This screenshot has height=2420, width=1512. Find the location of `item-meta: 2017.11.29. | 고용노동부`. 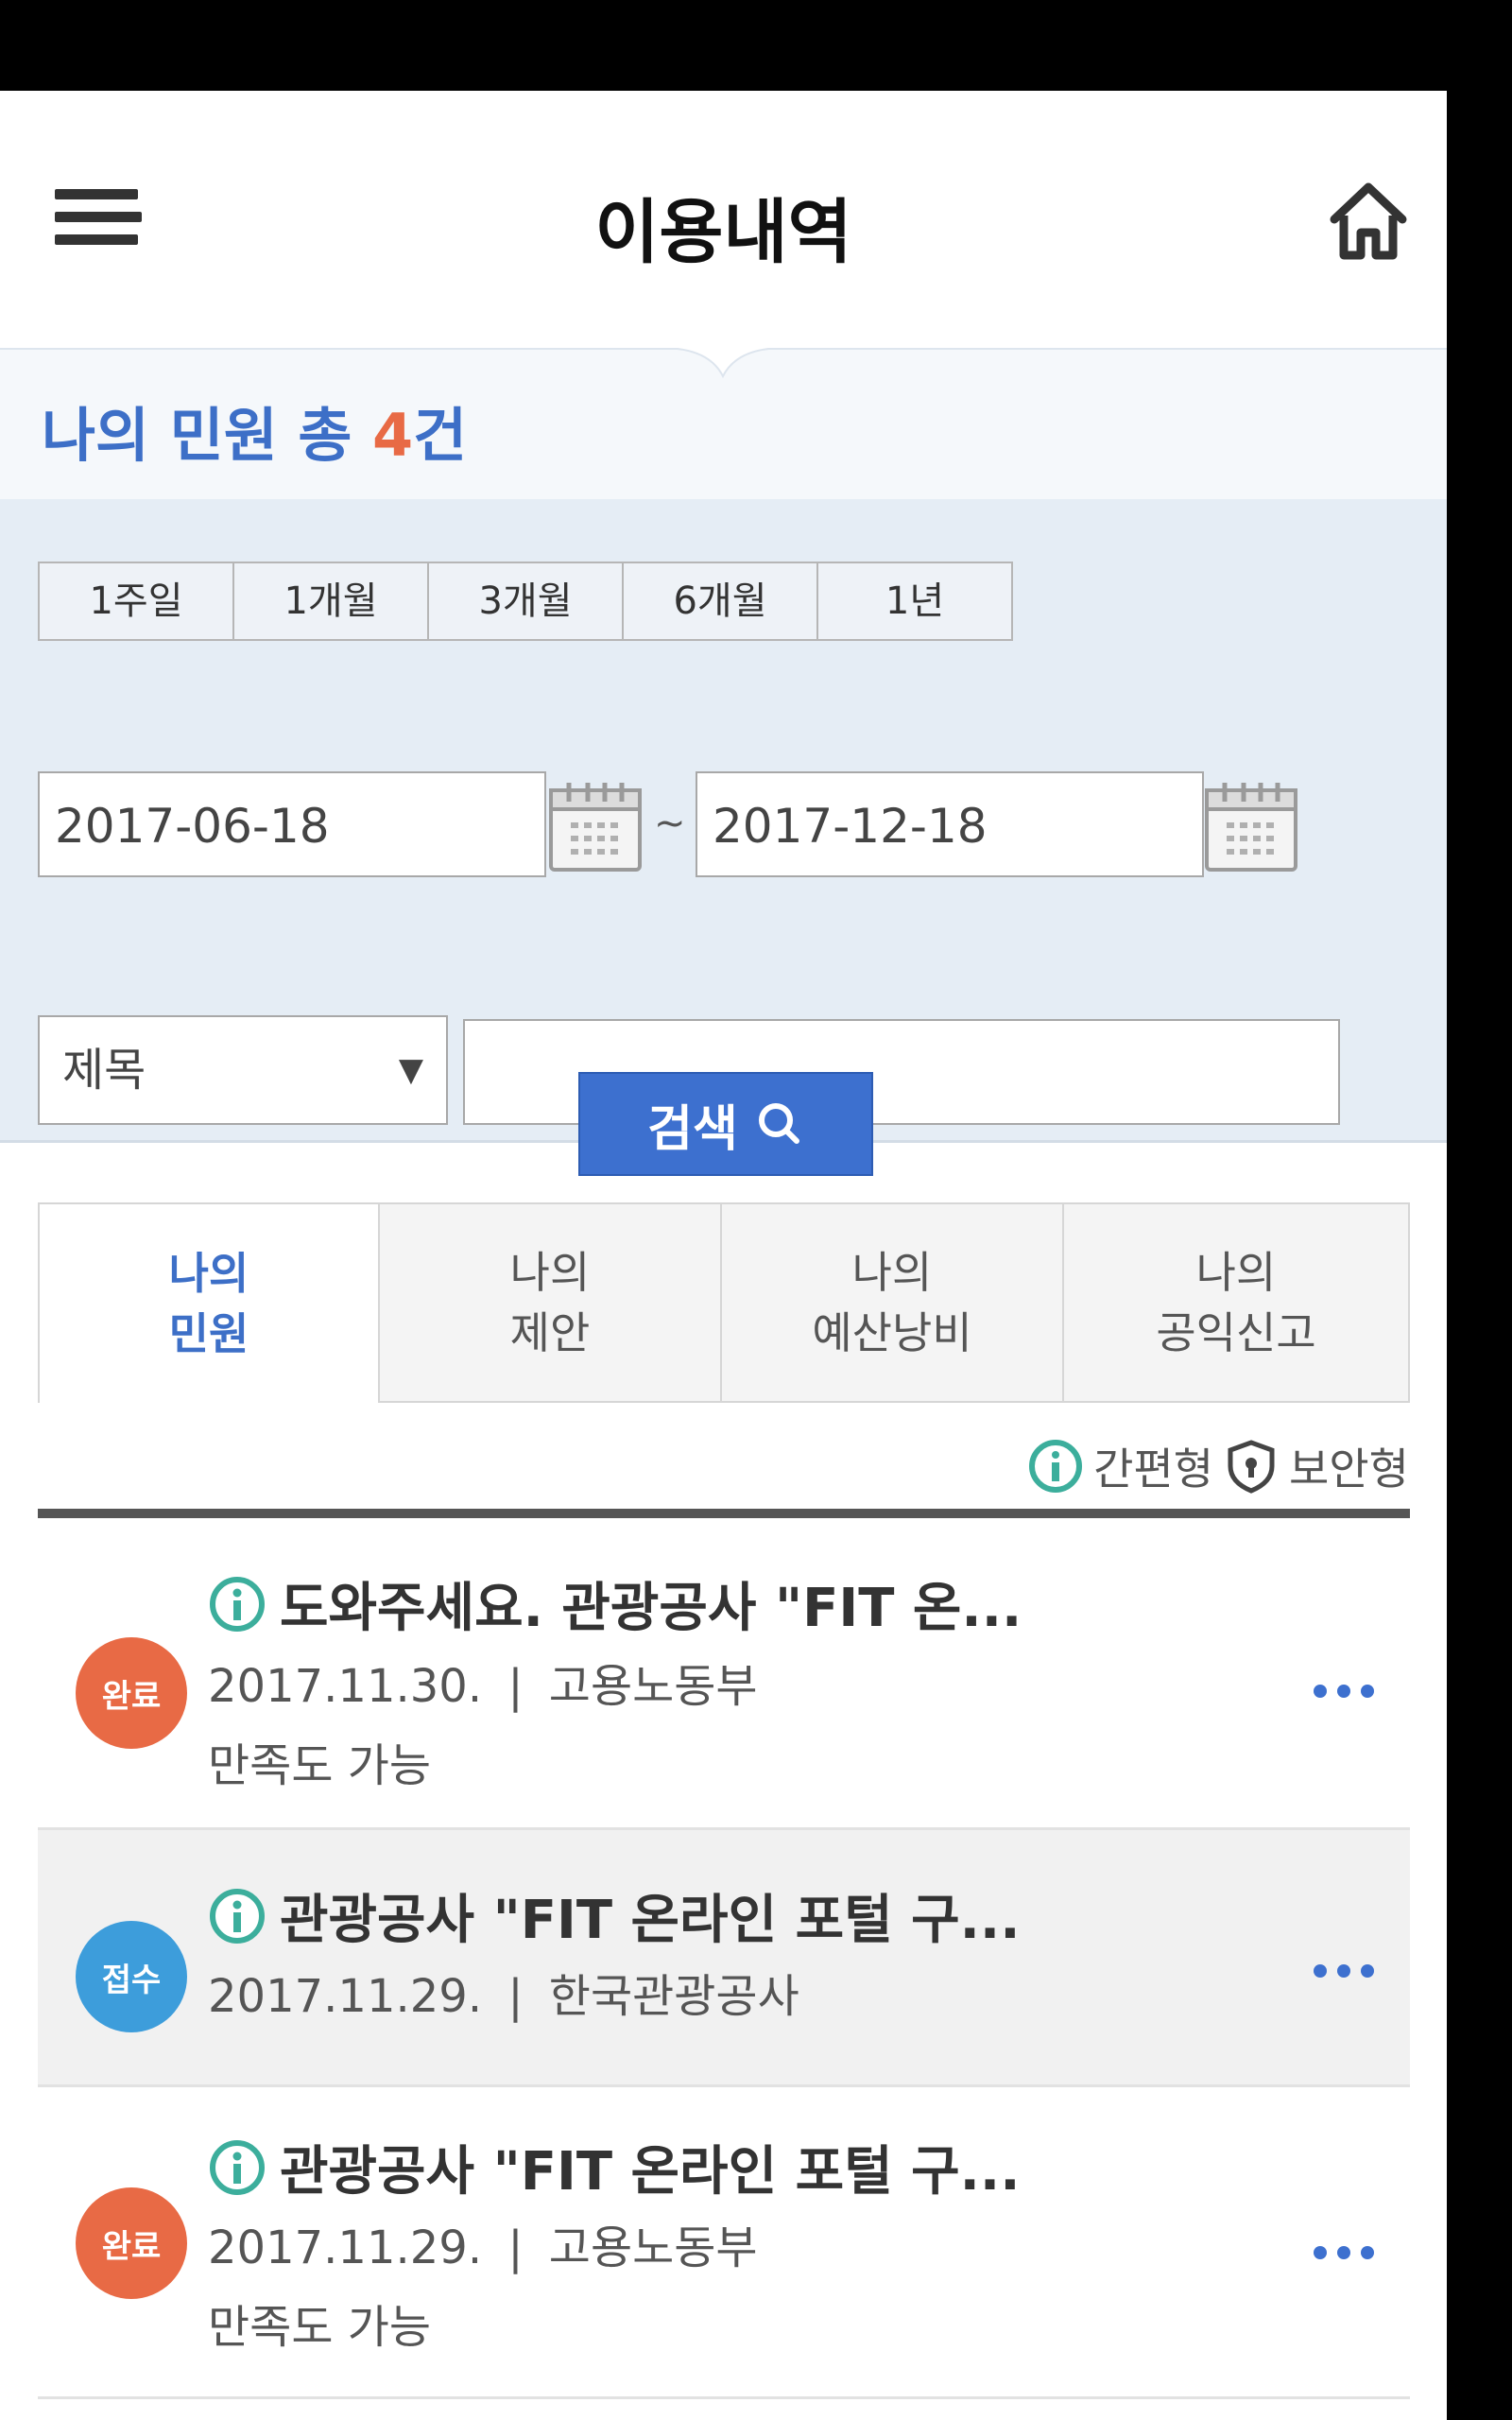

item-meta: 2017.11.29. | 고용노동부 is located at coordinates (483, 2243).